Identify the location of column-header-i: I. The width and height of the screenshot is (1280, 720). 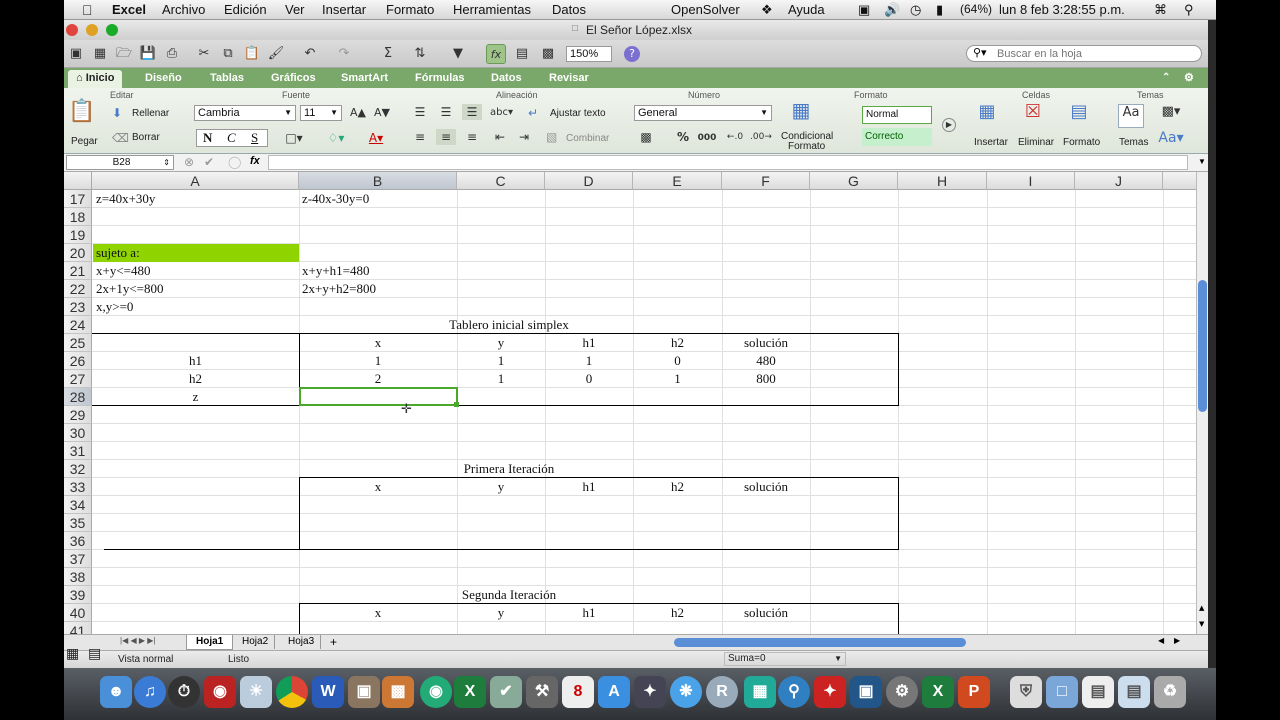
(1031, 181).